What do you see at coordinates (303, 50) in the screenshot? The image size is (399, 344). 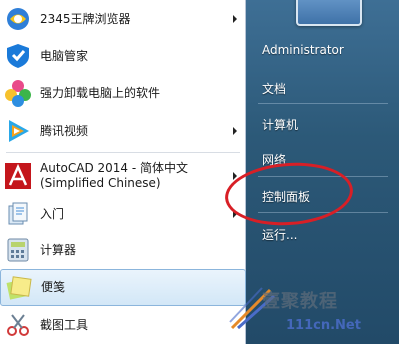 I see `link-administrator: Administrator` at bounding box center [303, 50].